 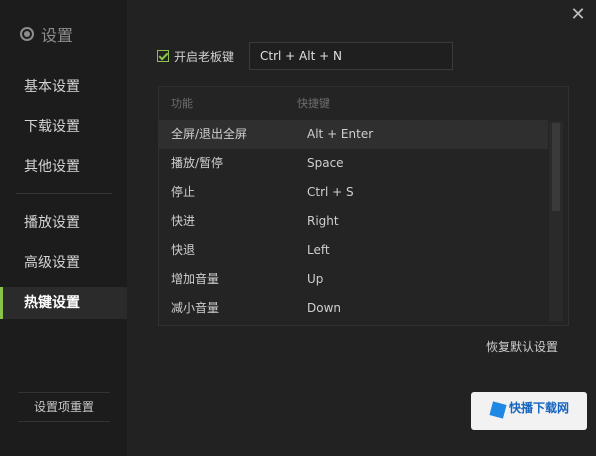 What do you see at coordinates (182, 103) in the screenshot?
I see `column-header-function: 功能` at bounding box center [182, 103].